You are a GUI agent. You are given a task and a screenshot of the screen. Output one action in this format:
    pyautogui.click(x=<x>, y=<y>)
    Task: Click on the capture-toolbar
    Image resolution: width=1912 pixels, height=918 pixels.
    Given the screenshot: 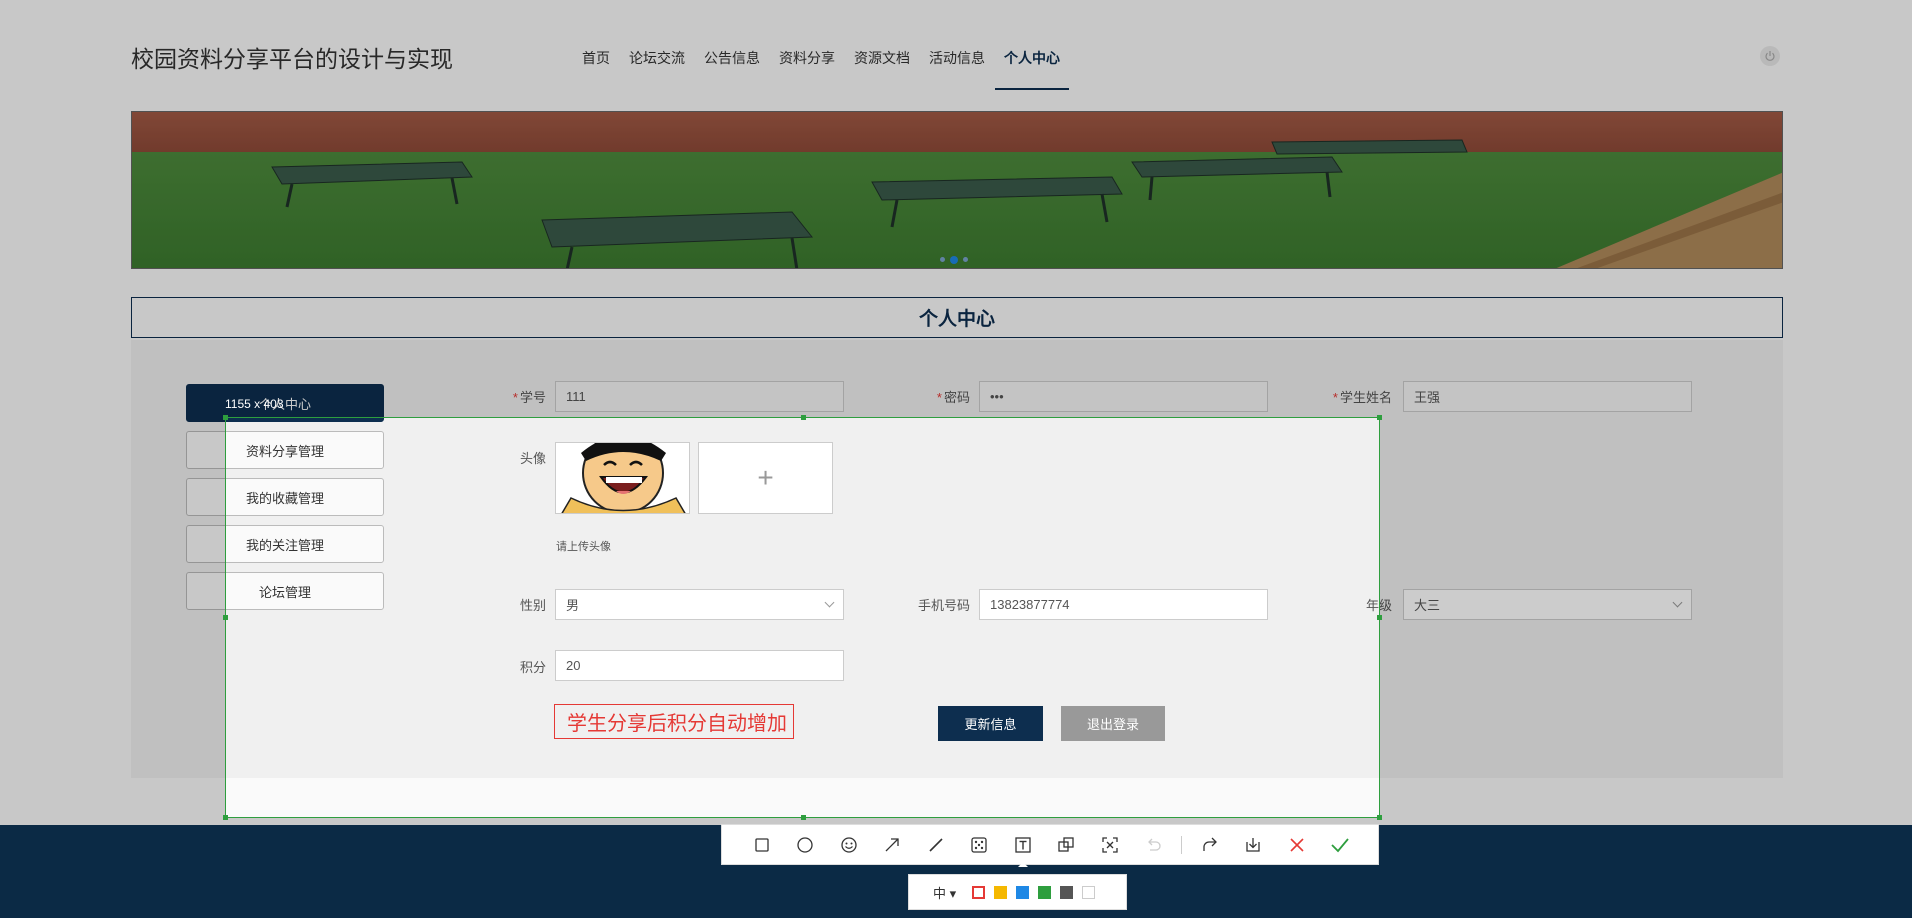 What is the action you would take?
    pyautogui.click(x=1050, y=845)
    